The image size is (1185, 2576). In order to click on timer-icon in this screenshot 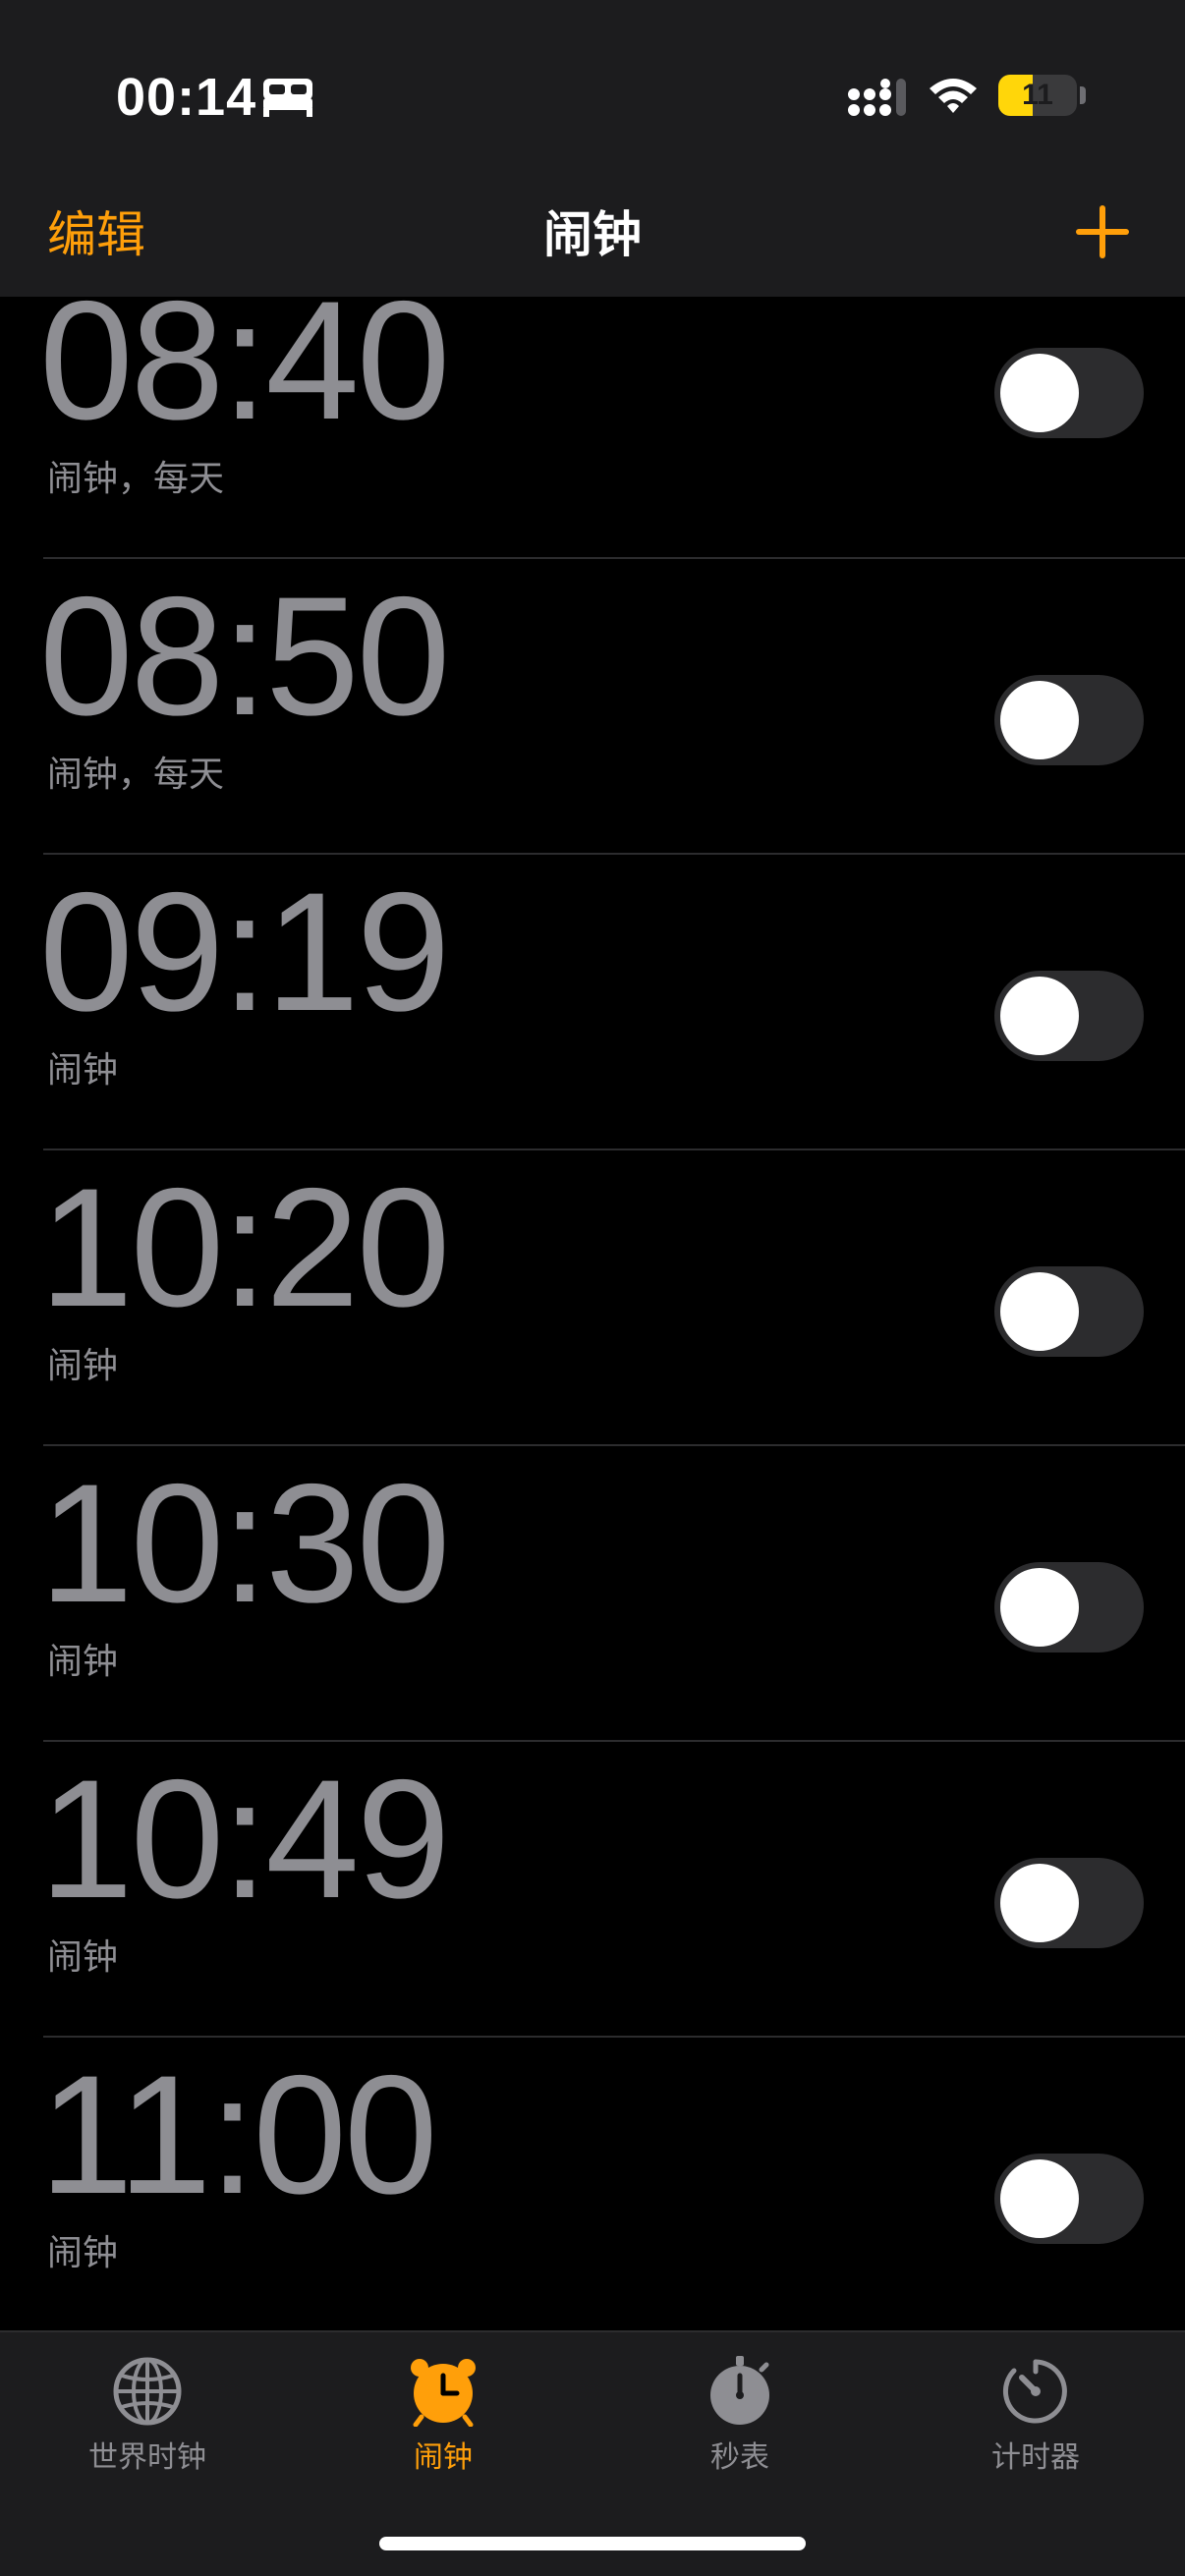, I will do `click(1034, 2391)`.